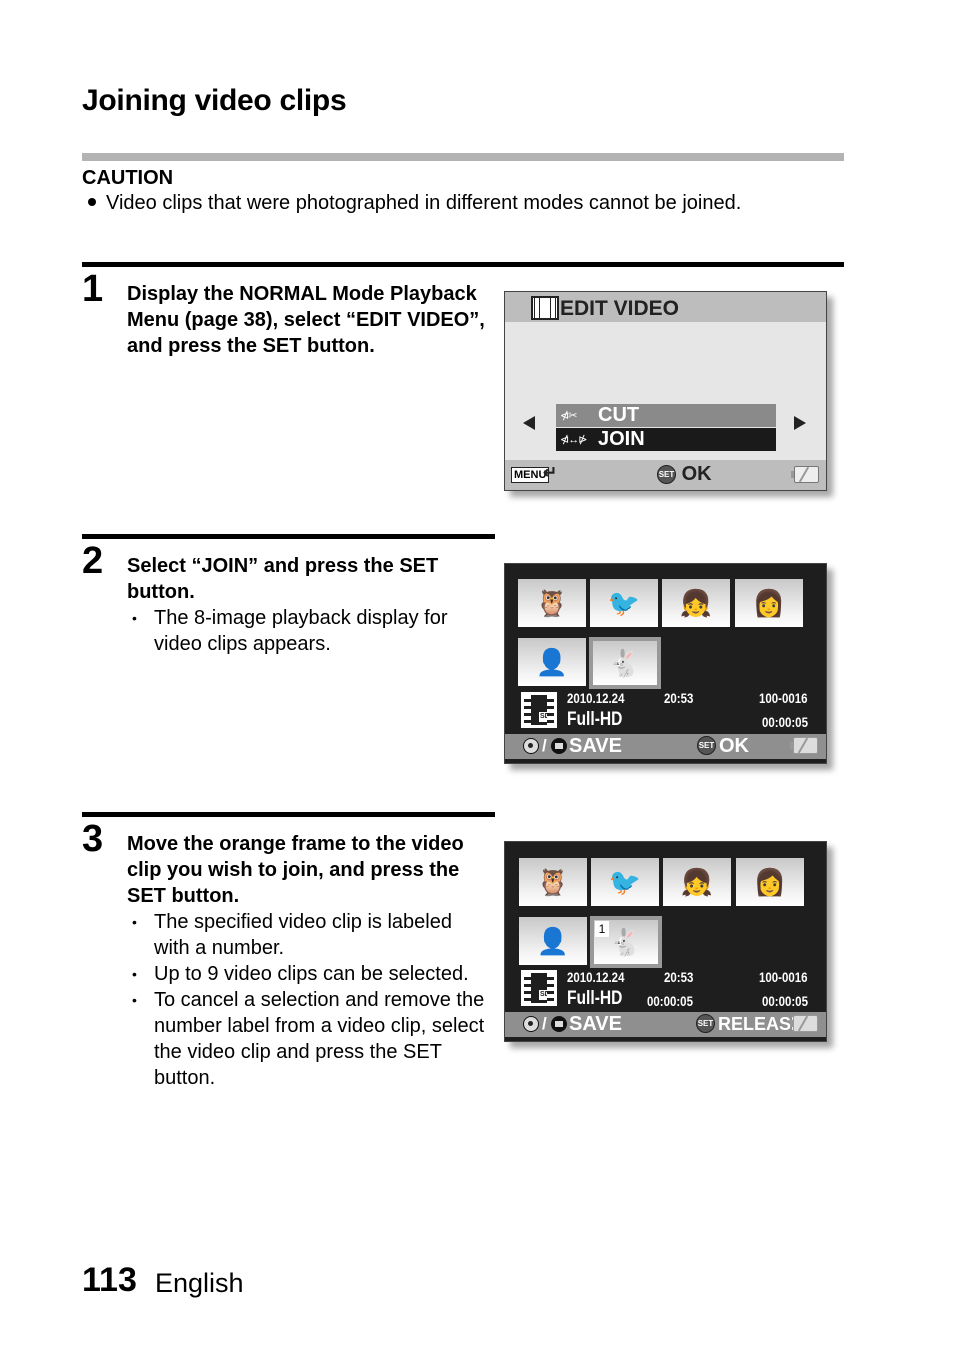  I want to click on edit-video-screen: EDIT VIDEO ⋪✂ CUT ⋪↔⋫ JOIN MENU ↵ SET OK, so click(665, 391).